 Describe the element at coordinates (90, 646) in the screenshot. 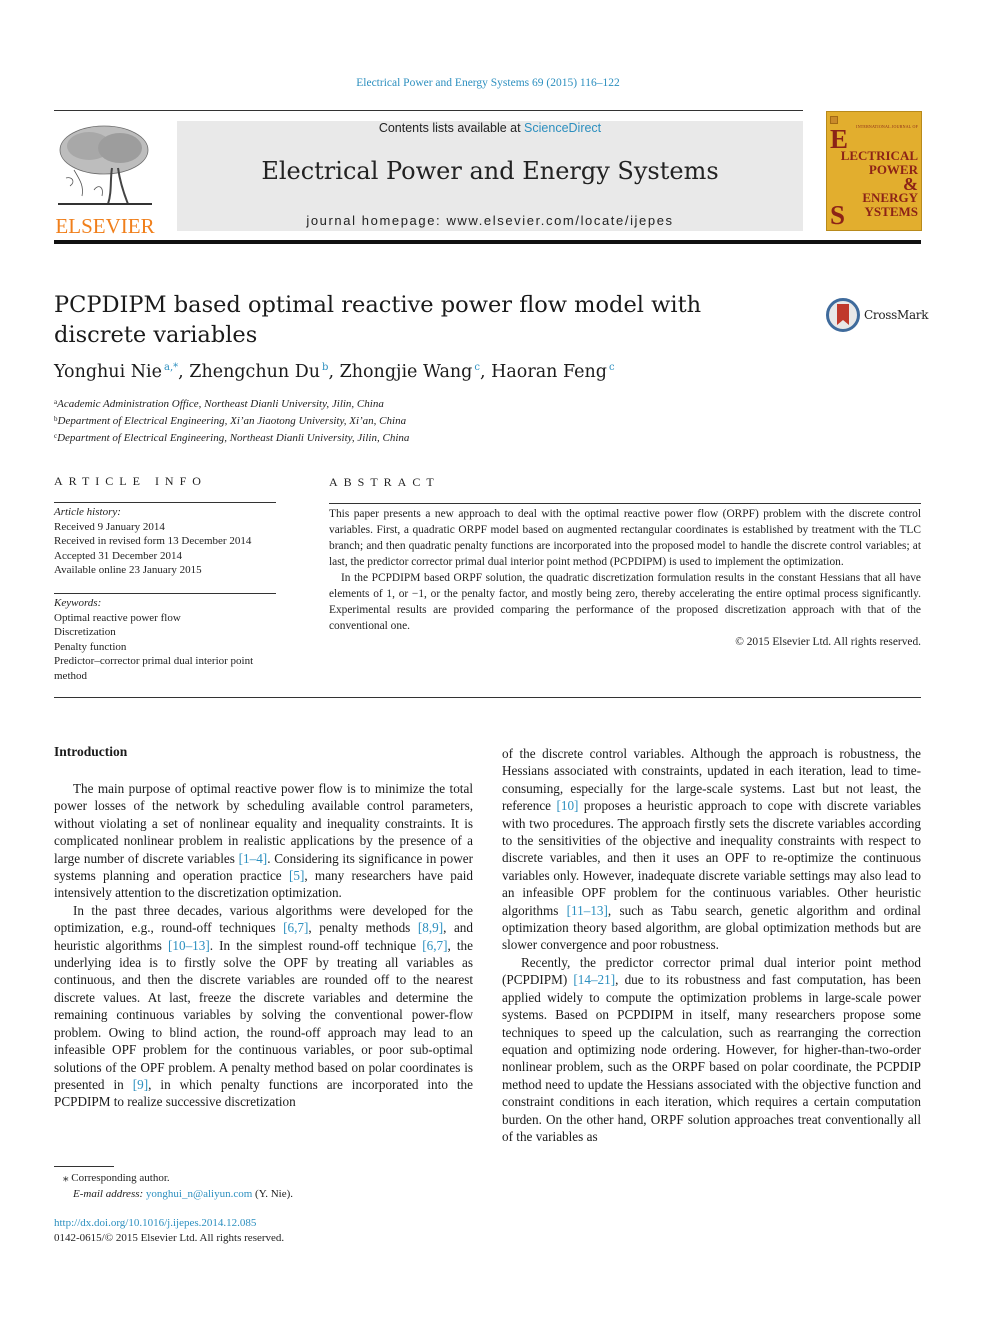

I see `keyword: Penalty function` at that location.